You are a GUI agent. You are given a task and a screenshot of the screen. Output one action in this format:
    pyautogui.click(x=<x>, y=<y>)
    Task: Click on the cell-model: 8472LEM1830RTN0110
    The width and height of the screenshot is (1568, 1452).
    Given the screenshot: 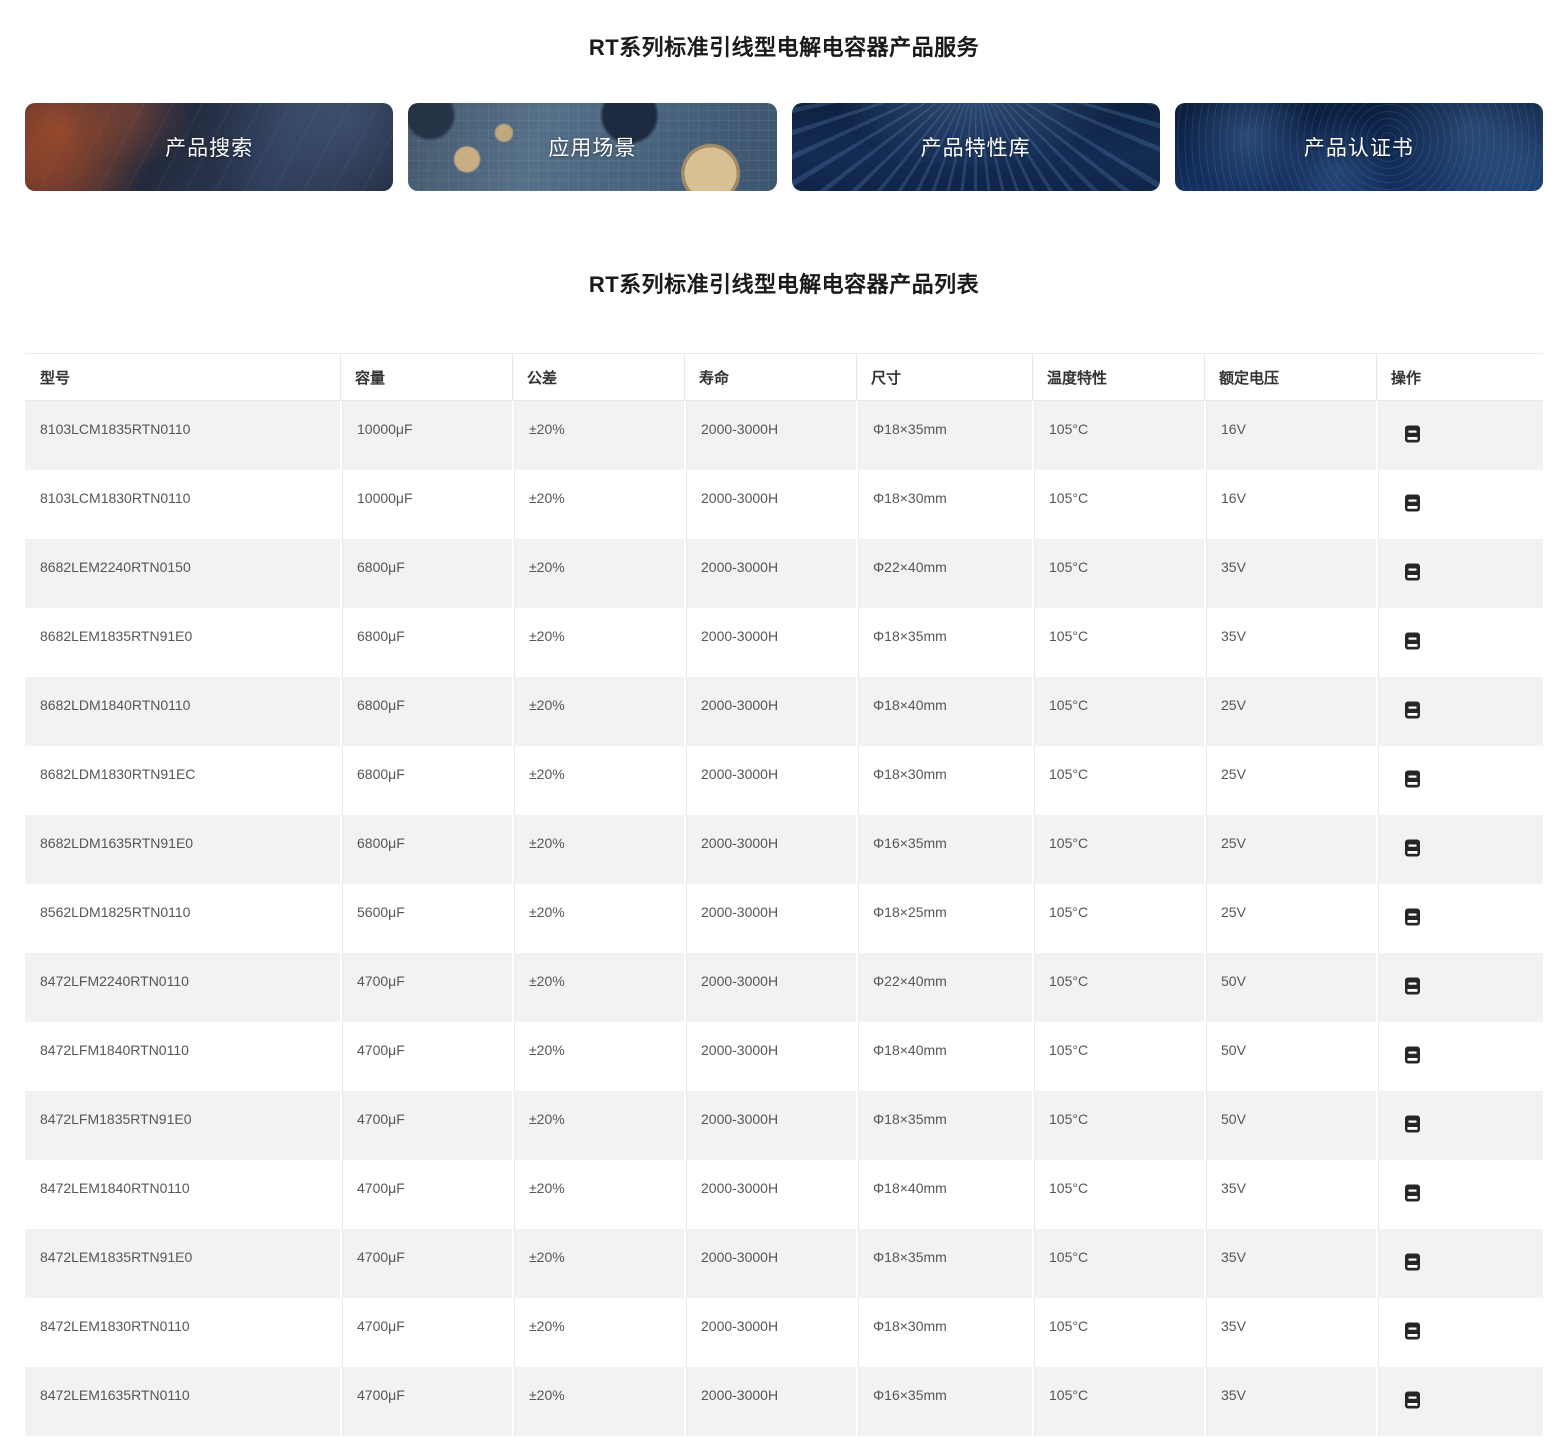 What is the action you would take?
    pyautogui.click(x=182, y=1332)
    